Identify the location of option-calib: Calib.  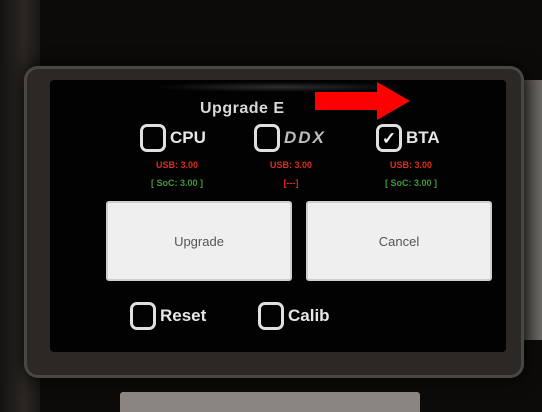
(294, 316).